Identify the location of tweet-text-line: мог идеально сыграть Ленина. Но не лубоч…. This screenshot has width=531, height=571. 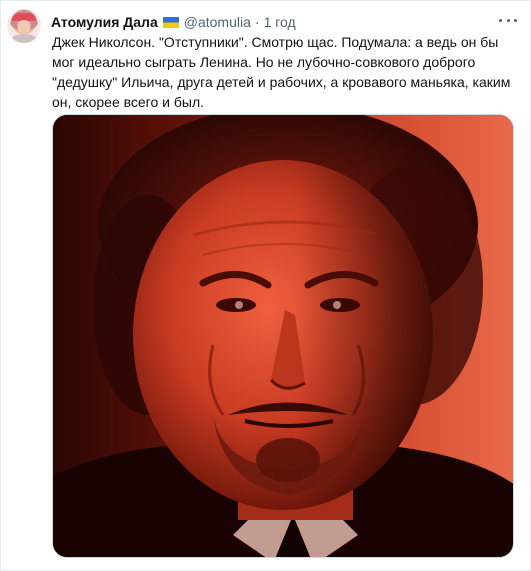
(264, 62).